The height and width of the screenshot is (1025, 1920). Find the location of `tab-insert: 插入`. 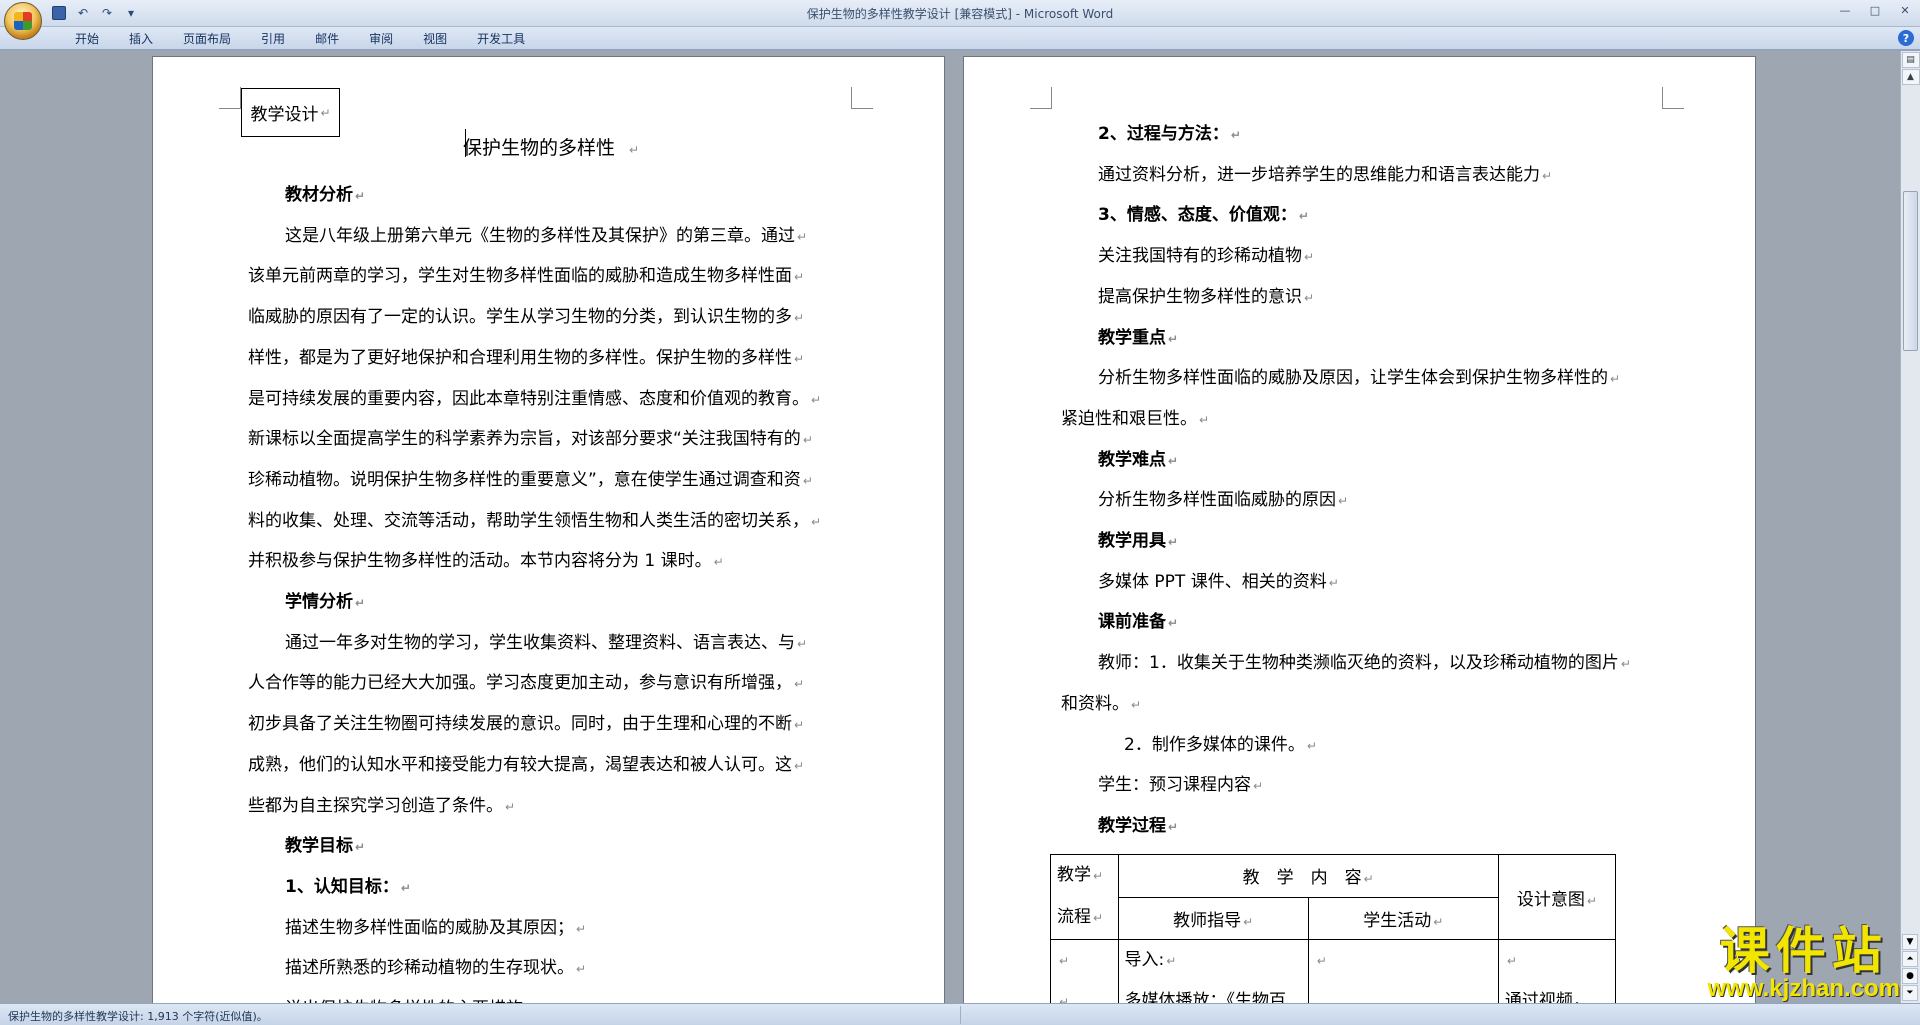

tab-insert: 插入 is located at coordinates (141, 39).